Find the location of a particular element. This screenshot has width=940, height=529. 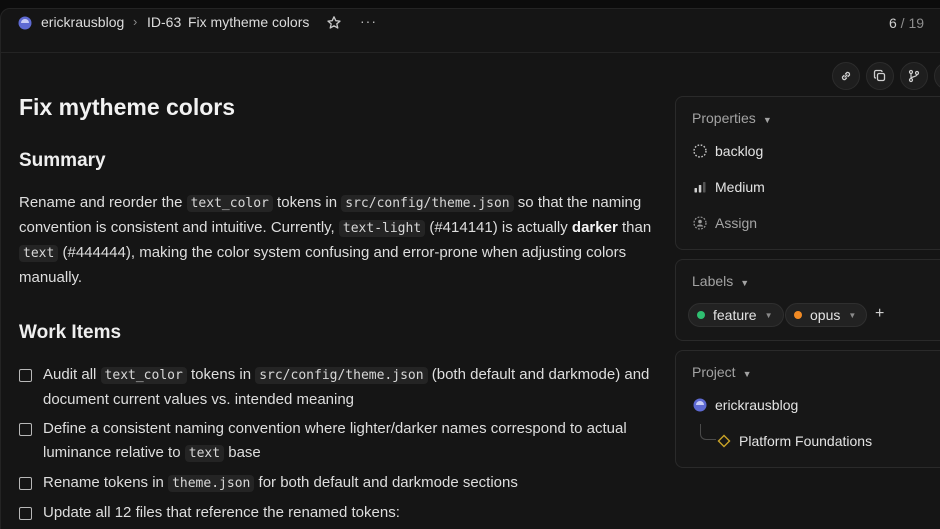

project-team: erickrausblog is located at coordinates (745, 405).